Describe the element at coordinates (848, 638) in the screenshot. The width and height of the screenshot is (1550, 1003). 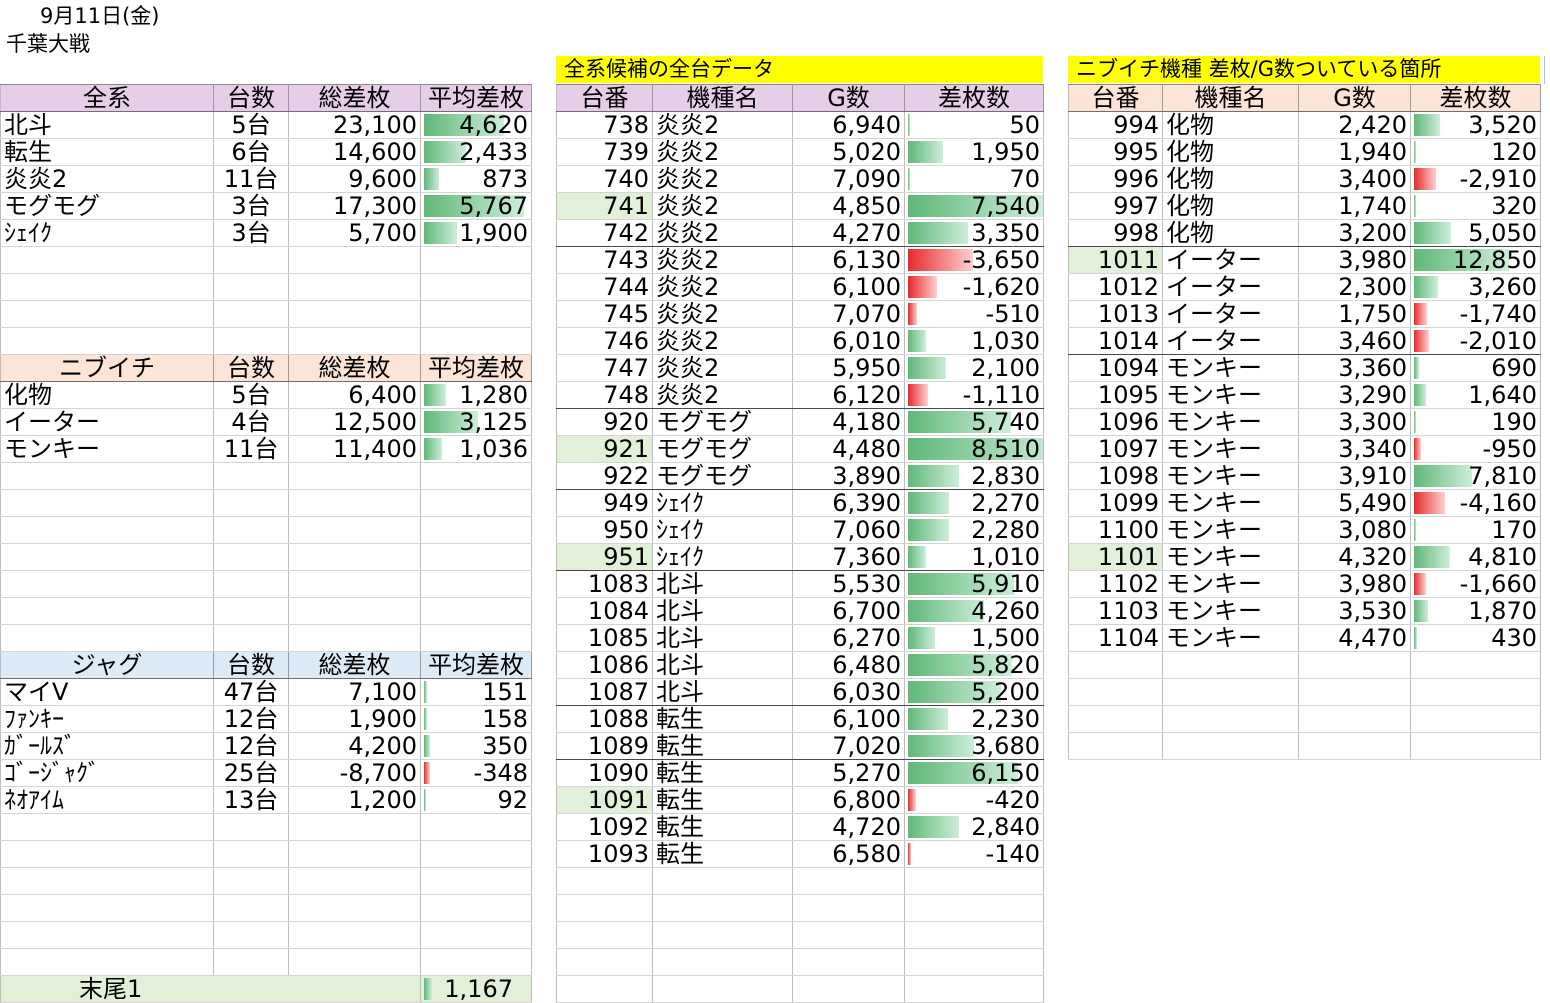
I see `game-count-cell: 6,270` at that location.